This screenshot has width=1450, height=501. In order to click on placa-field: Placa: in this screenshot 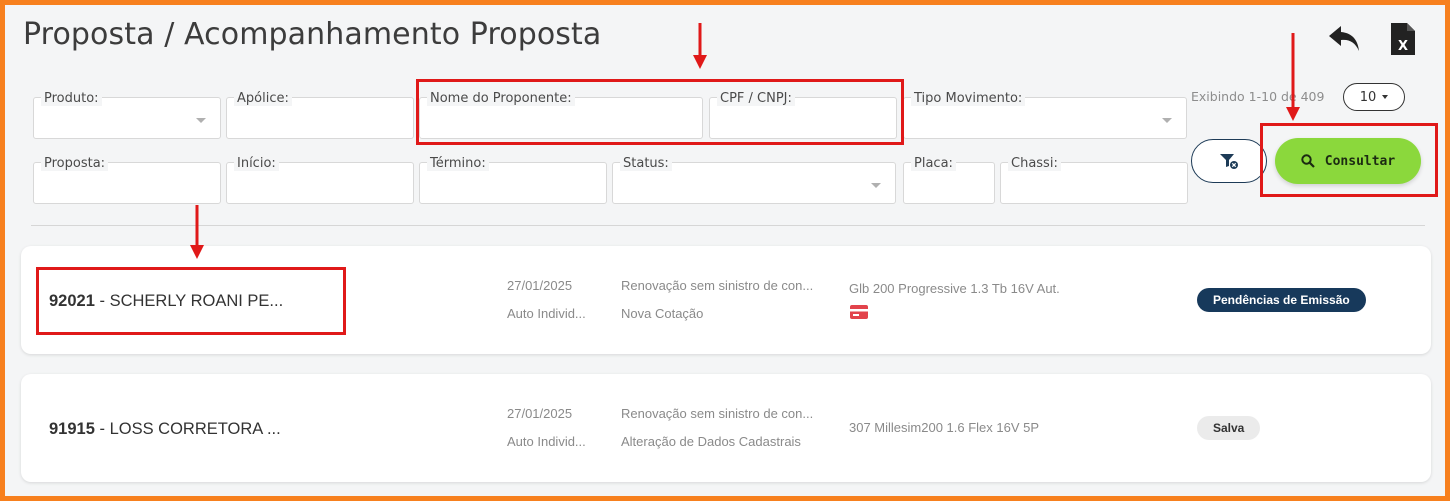, I will do `click(949, 180)`.